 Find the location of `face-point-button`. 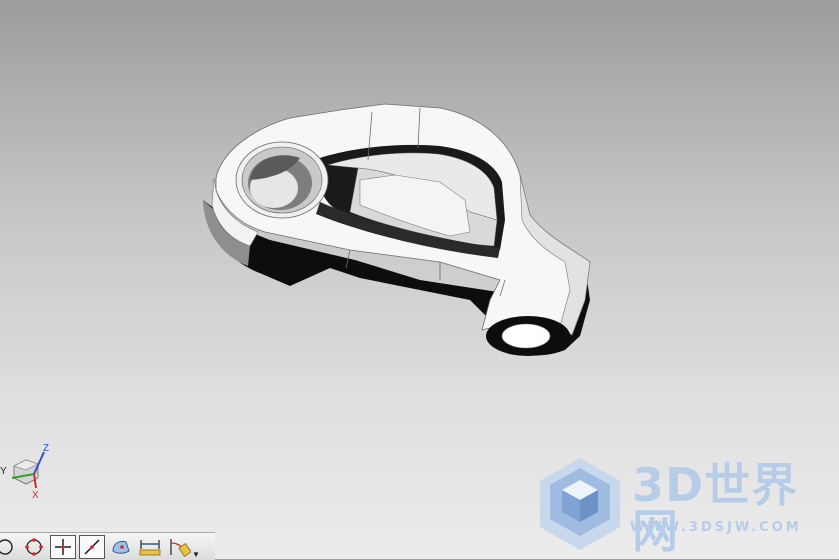

face-point-button is located at coordinates (121, 547).